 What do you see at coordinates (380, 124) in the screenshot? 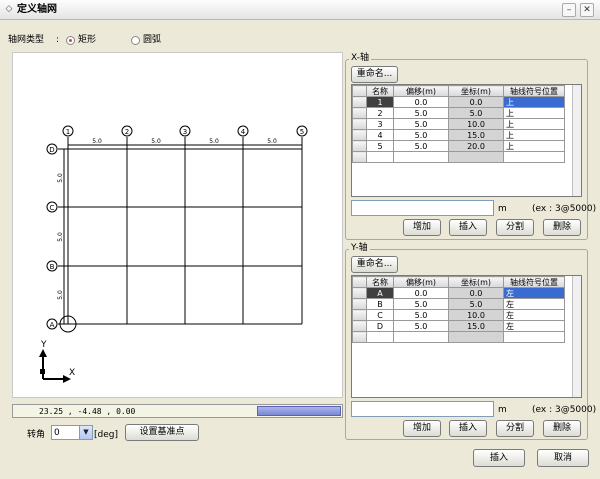
I see `cell-name: 3` at bounding box center [380, 124].